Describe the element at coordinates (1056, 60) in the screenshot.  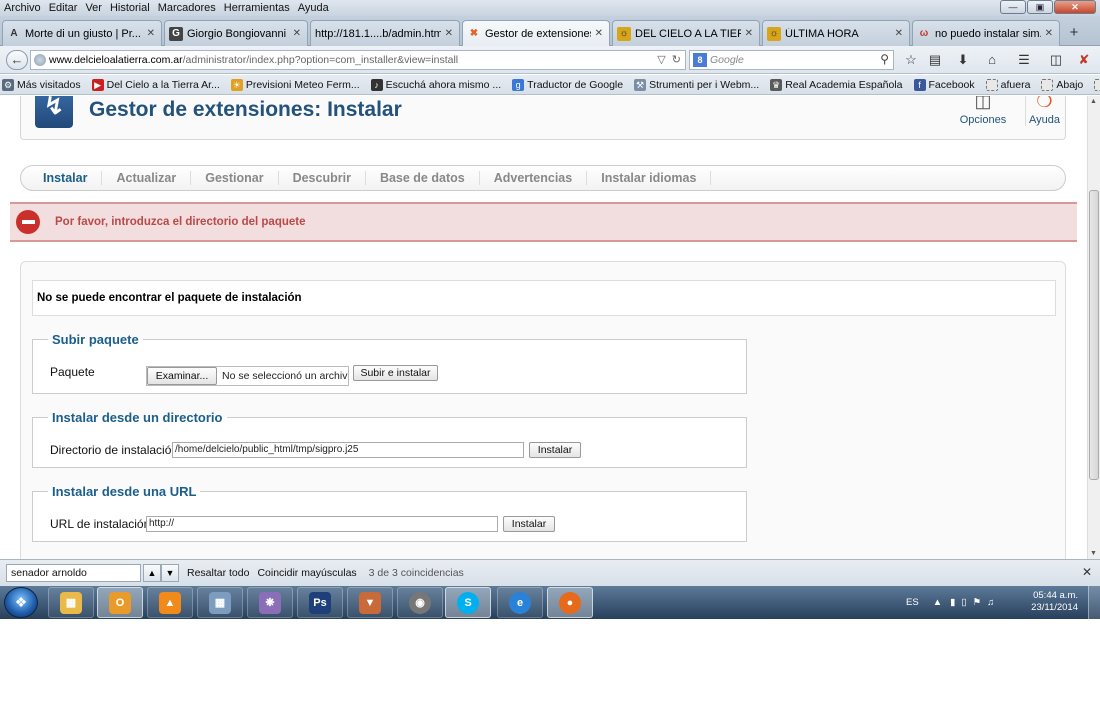
I see `addon-icon: ◫` at that location.